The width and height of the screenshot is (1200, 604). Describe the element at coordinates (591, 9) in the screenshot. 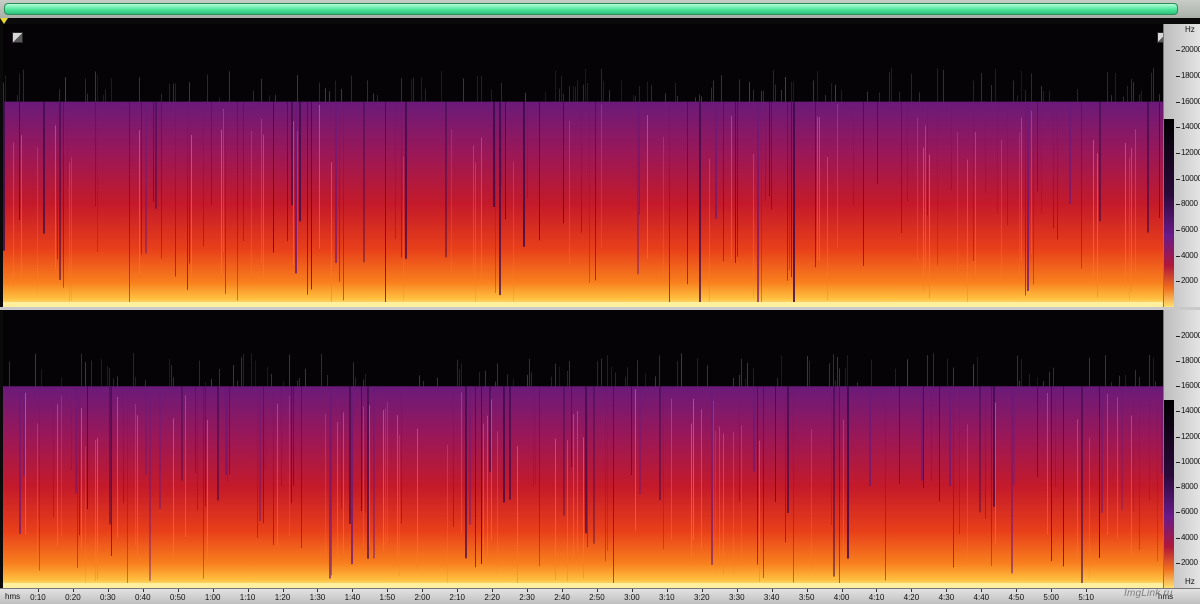

I see `scrollbar-thumb` at that location.